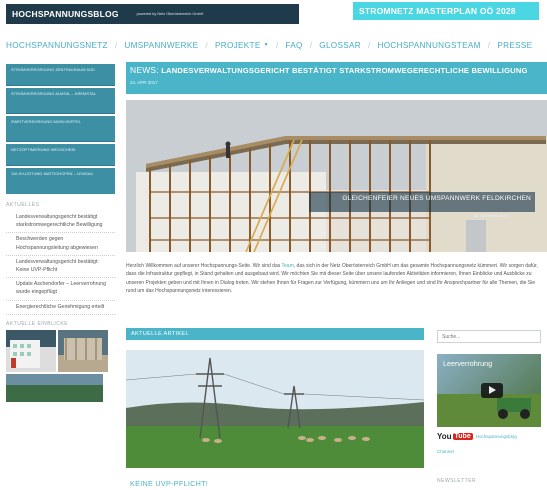  I want to click on news-date: 24. APR 2017, so click(144, 82).